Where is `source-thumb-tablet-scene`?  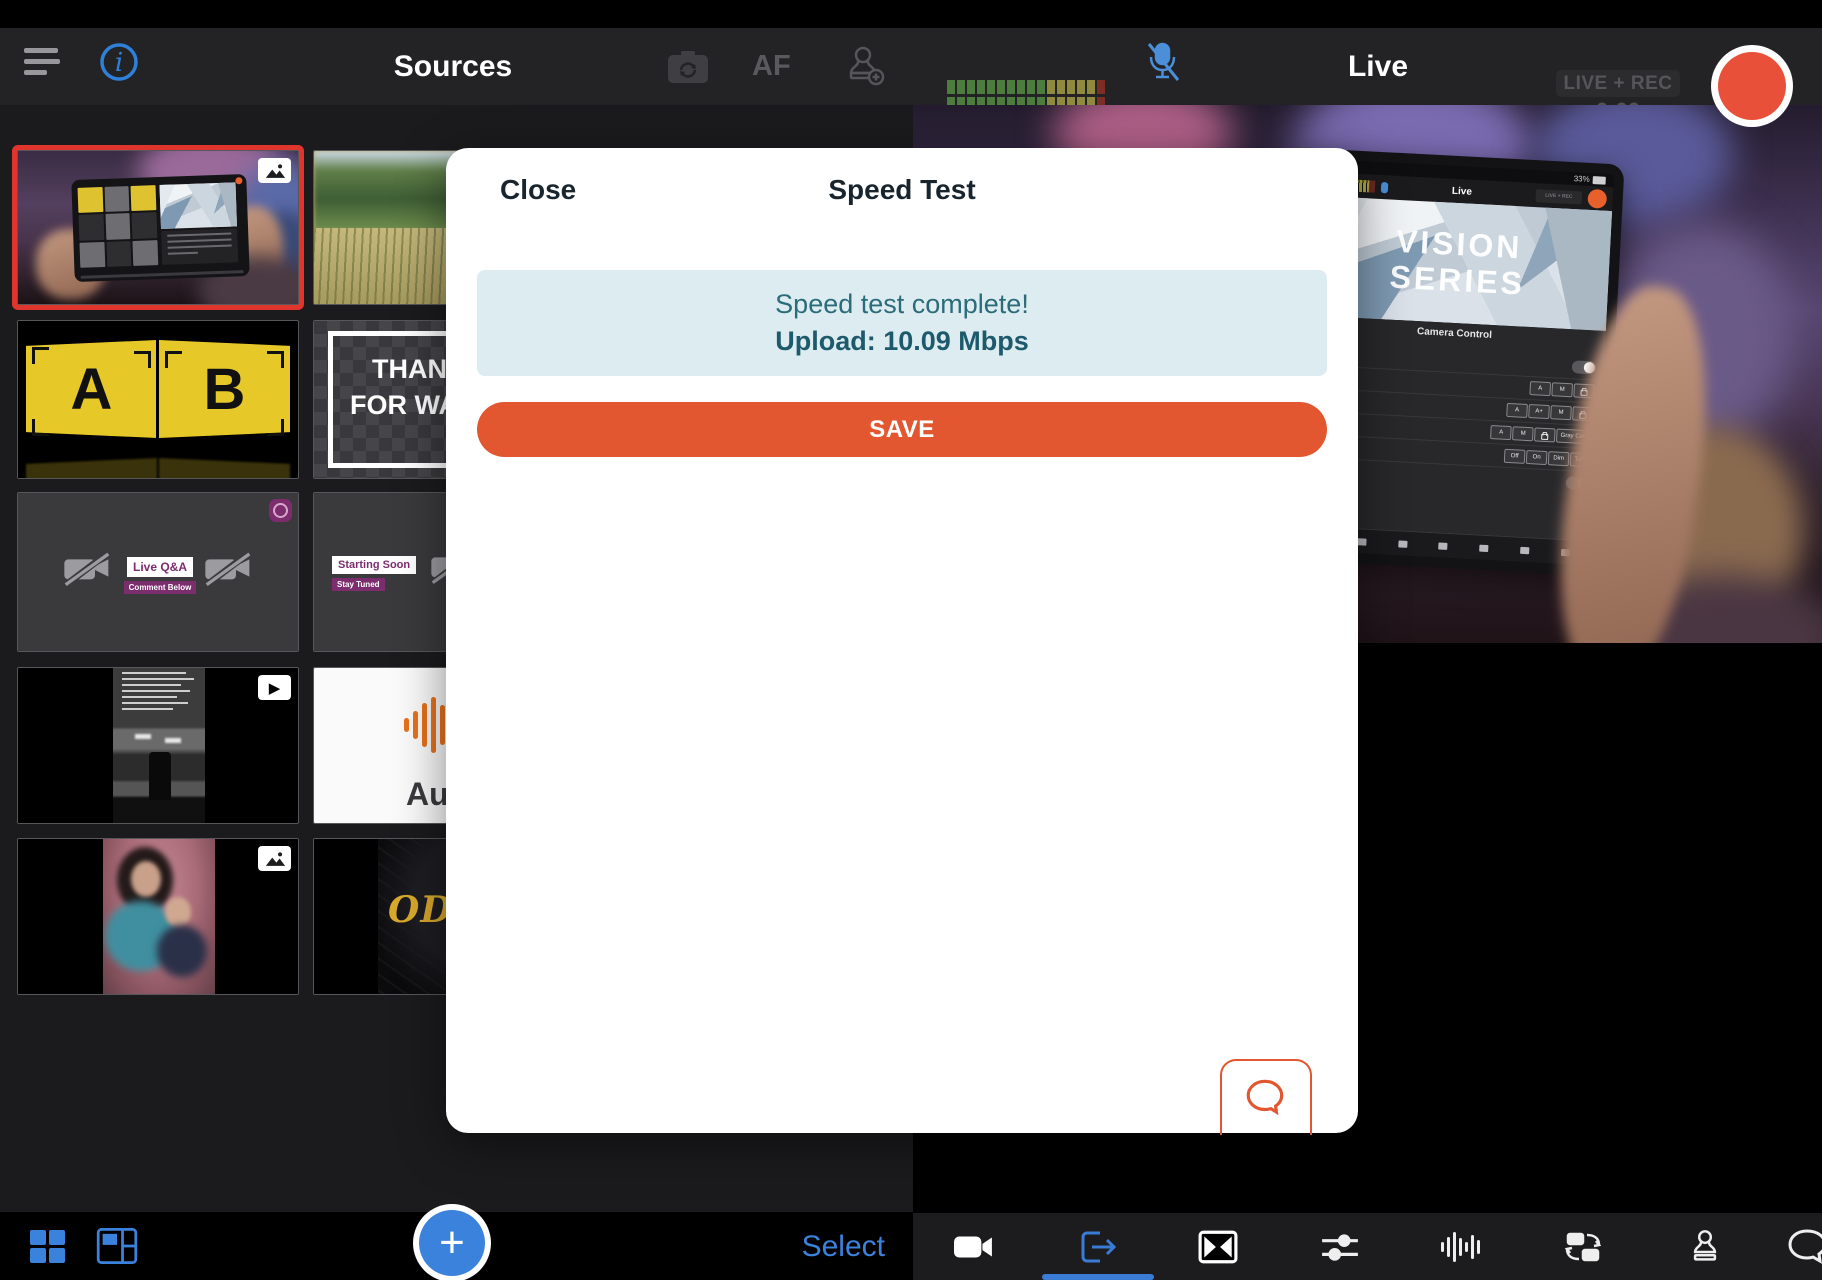
source-thumb-tablet-scene is located at coordinates (158, 227).